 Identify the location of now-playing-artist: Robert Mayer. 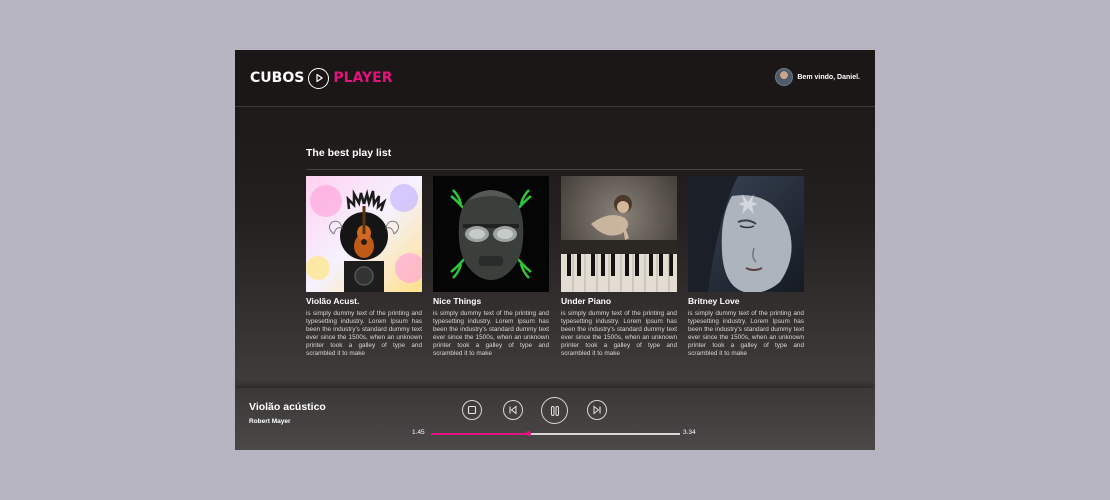
(270, 421).